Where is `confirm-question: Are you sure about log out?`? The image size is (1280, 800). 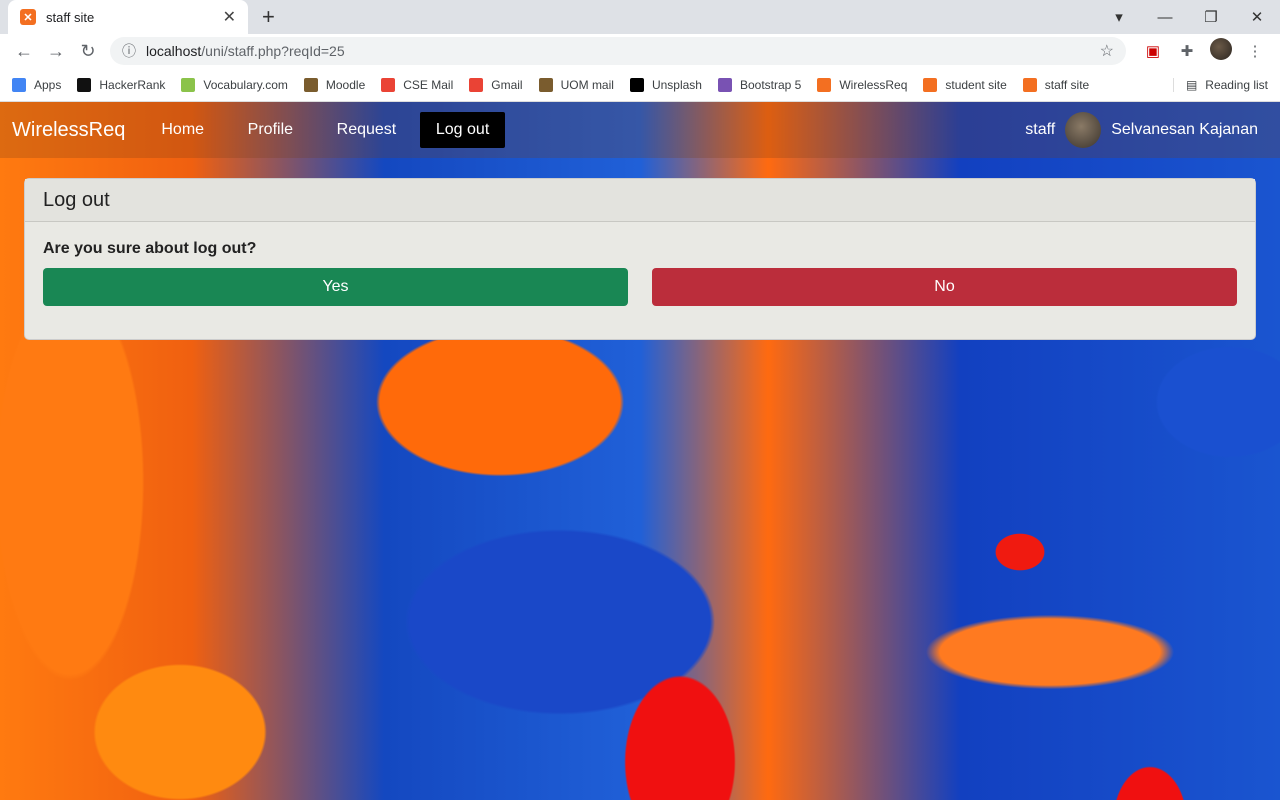
confirm-question: Are you sure about log out? is located at coordinates (150, 248).